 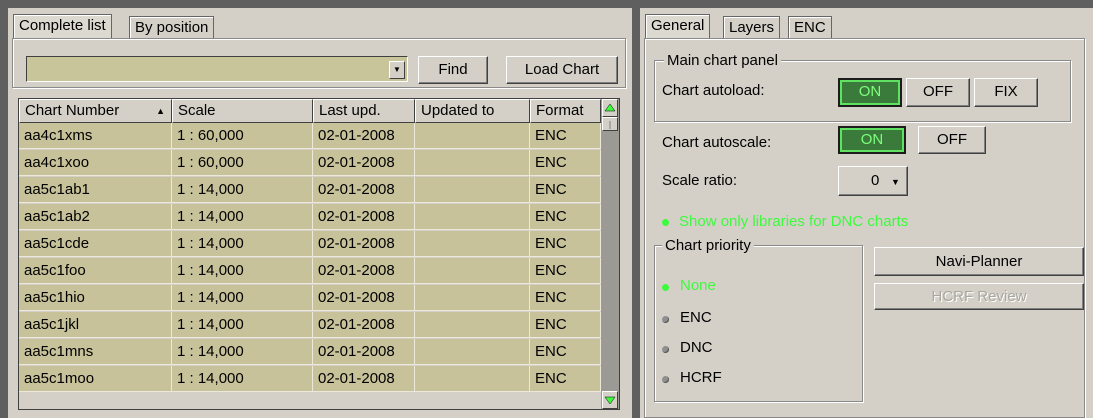 I want to click on table-cell: aa5c1jkl, so click(x=95, y=325).